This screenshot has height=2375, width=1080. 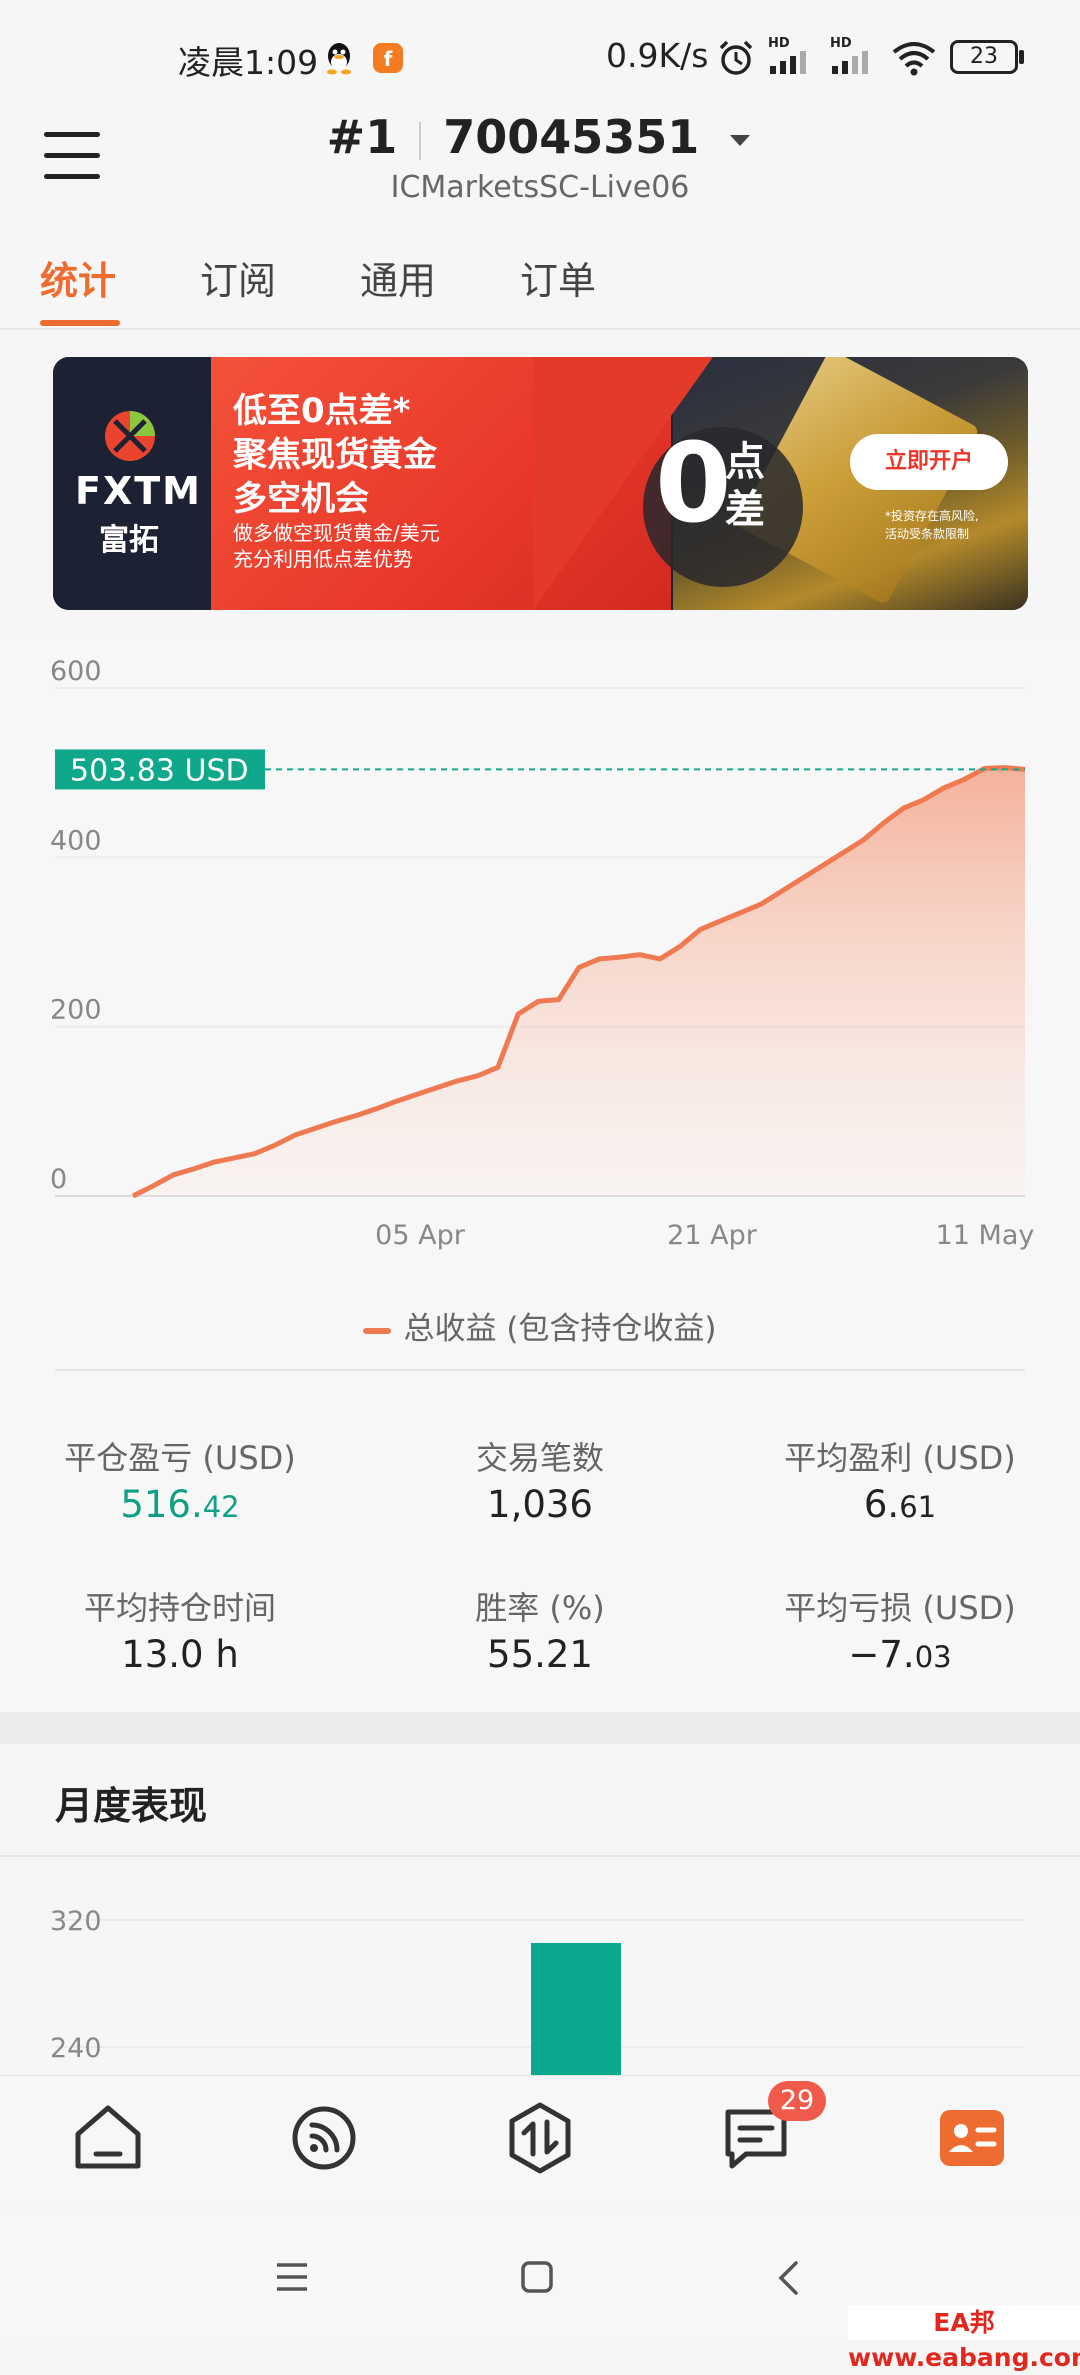 I want to click on section-divider, so click(x=540, y=1728).